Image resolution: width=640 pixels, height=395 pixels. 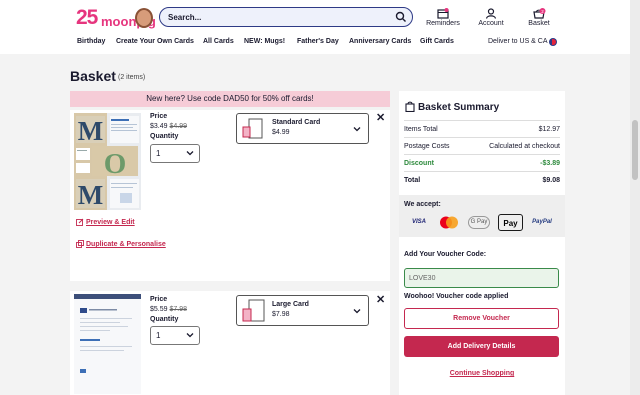 What do you see at coordinates (278, 17) in the screenshot?
I see `search-input` at bounding box center [278, 17].